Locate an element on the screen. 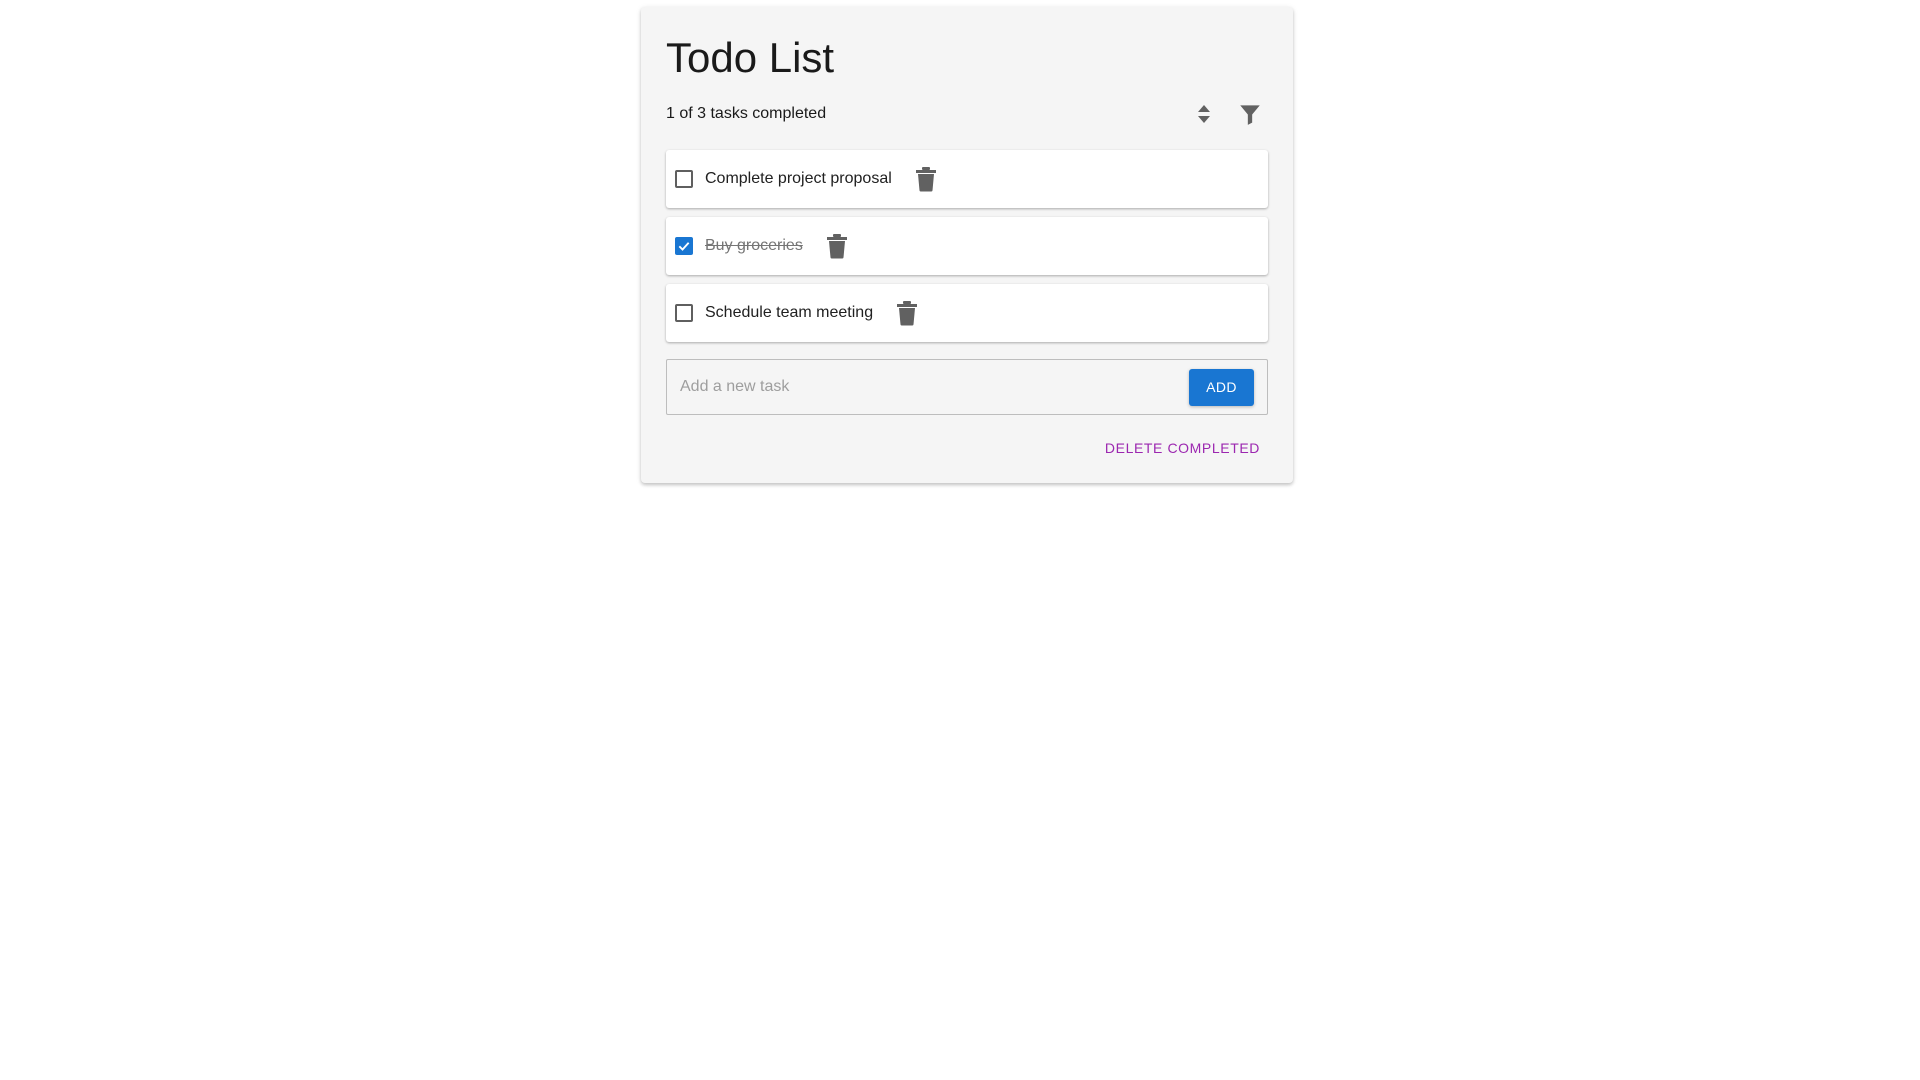  add-task-form: ADD is located at coordinates (967, 387).